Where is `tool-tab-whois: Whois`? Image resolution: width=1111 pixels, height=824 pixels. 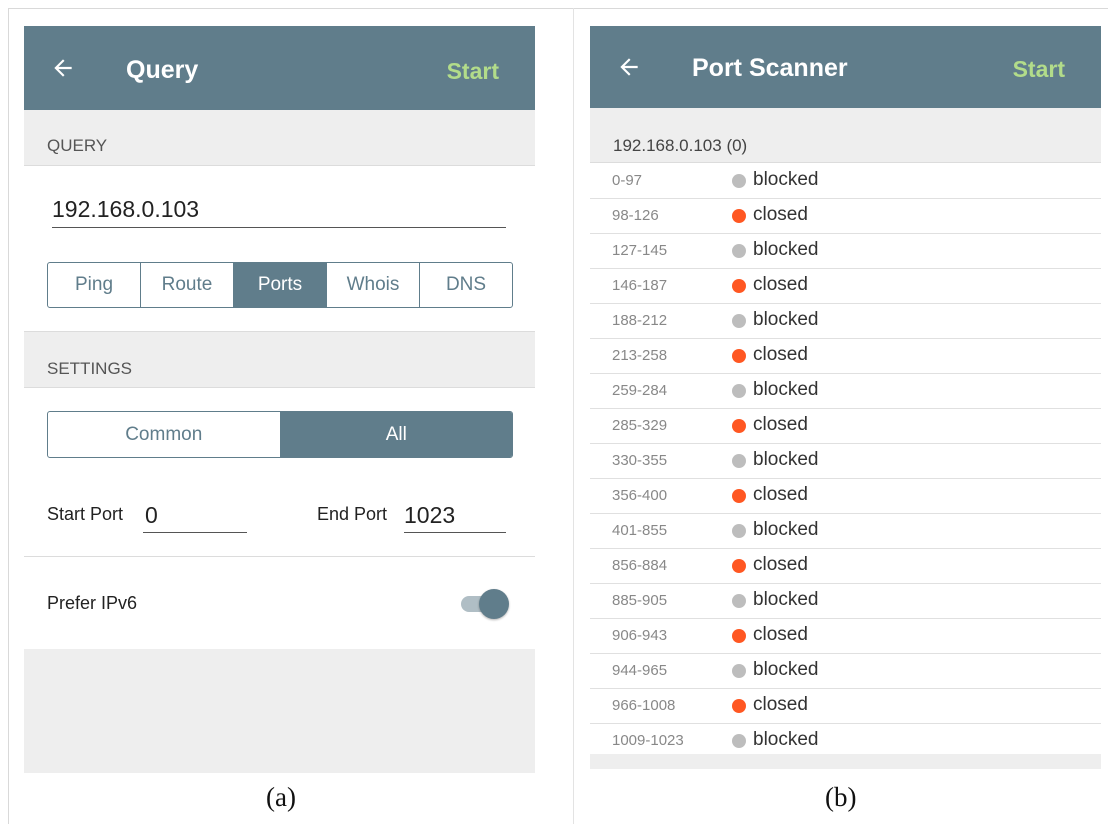
tool-tab-whois: Whois is located at coordinates (373, 285).